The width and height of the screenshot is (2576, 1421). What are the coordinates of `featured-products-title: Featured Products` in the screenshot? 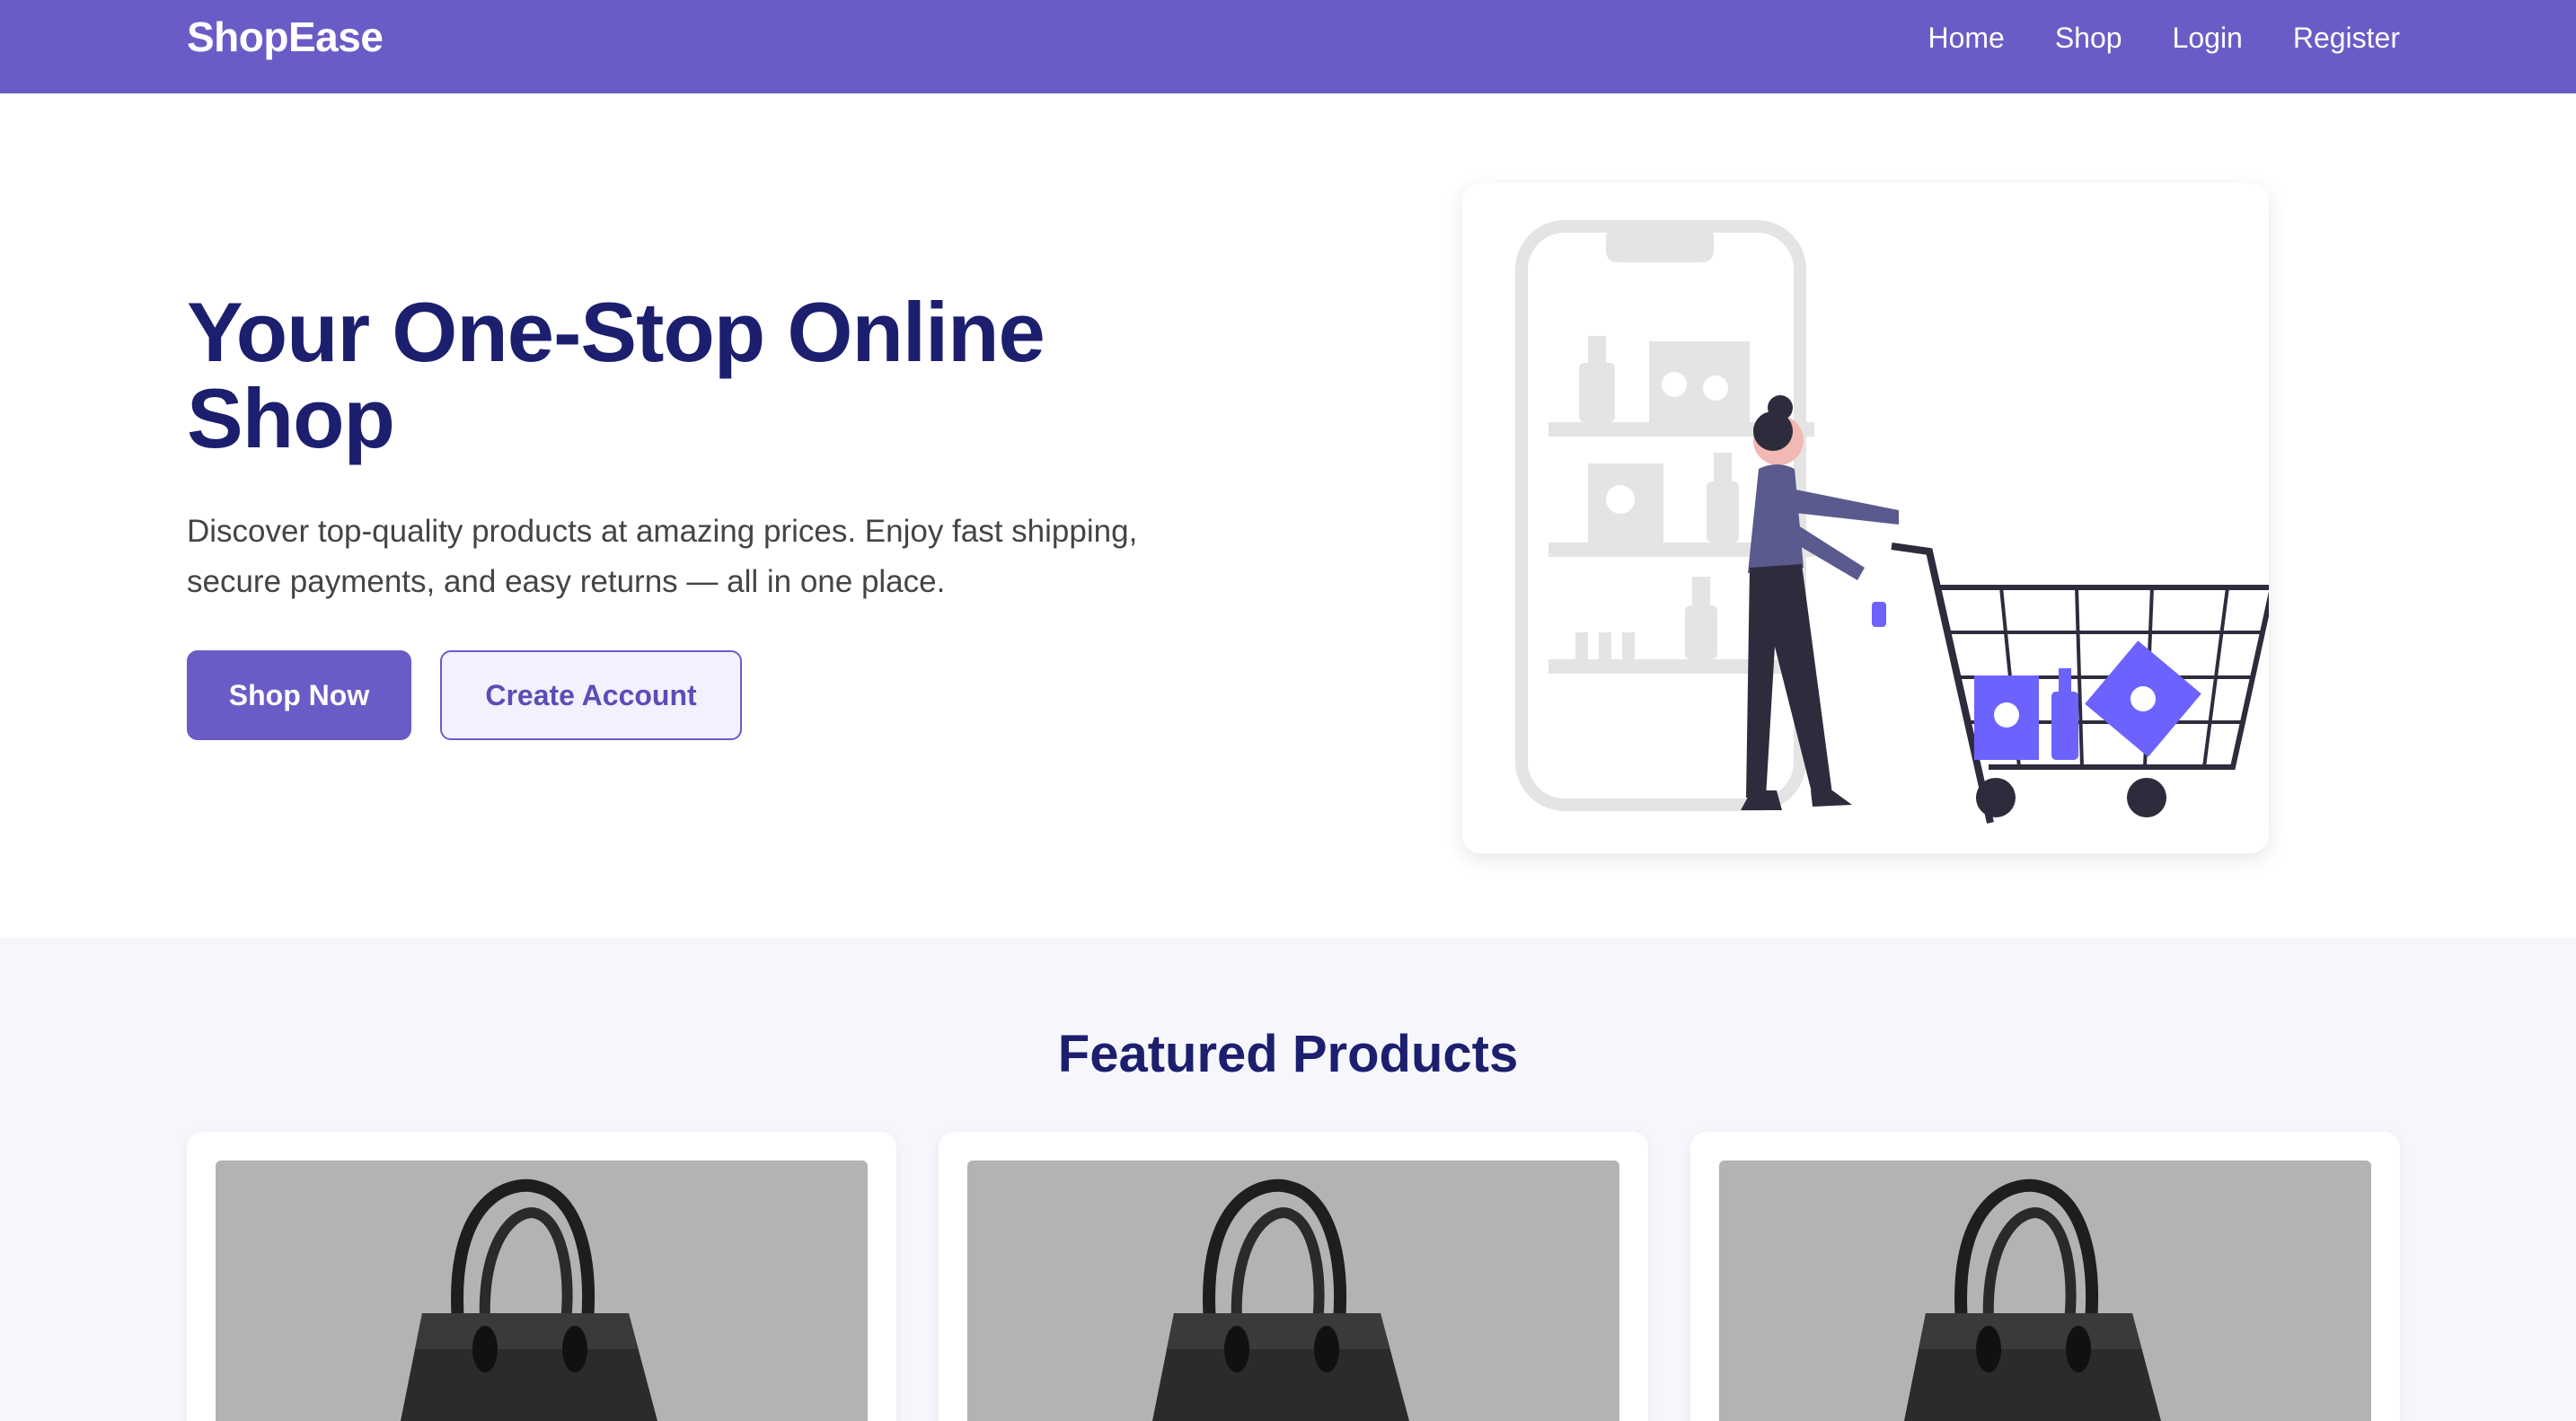 It's located at (1288, 1054).